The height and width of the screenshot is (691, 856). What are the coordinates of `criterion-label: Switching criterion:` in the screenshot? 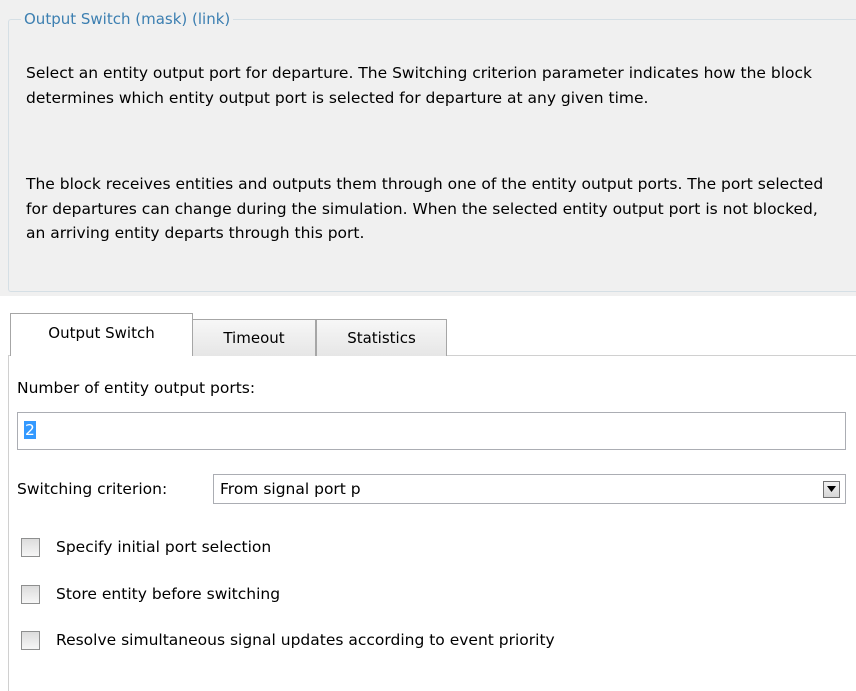 It's located at (92, 489).